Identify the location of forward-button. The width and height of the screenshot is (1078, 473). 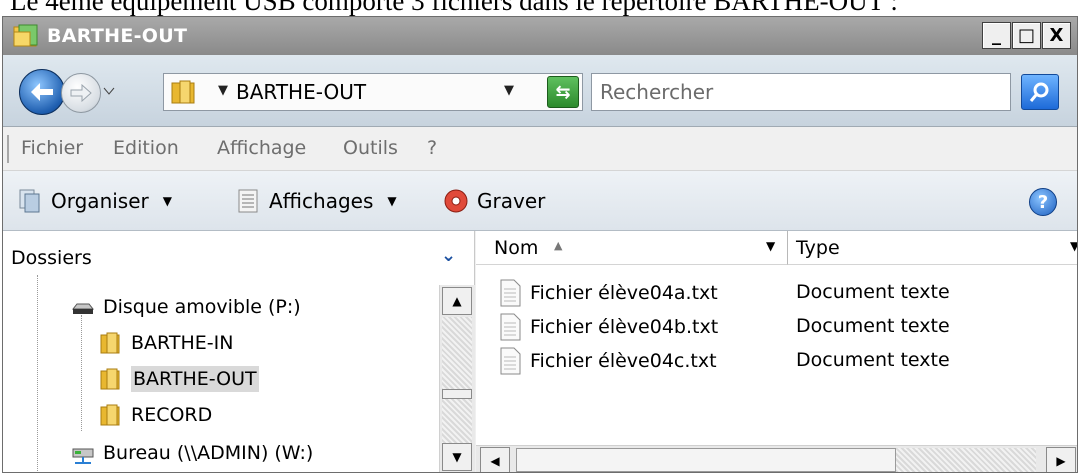
(81, 93).